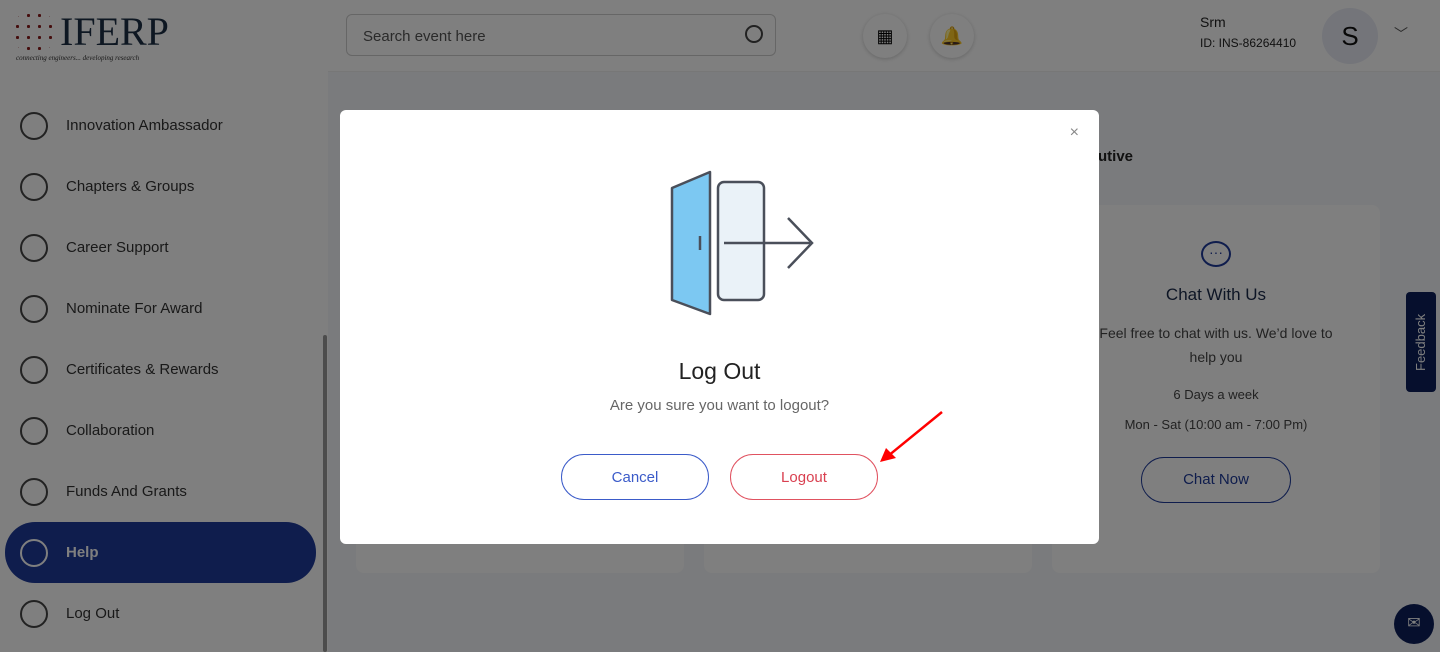 The image size is (1440, 652). What do you see at coordinates (635, 477) in the screenshot?
I see `cancel-button: Cancel` at bounding box center [635, 477].